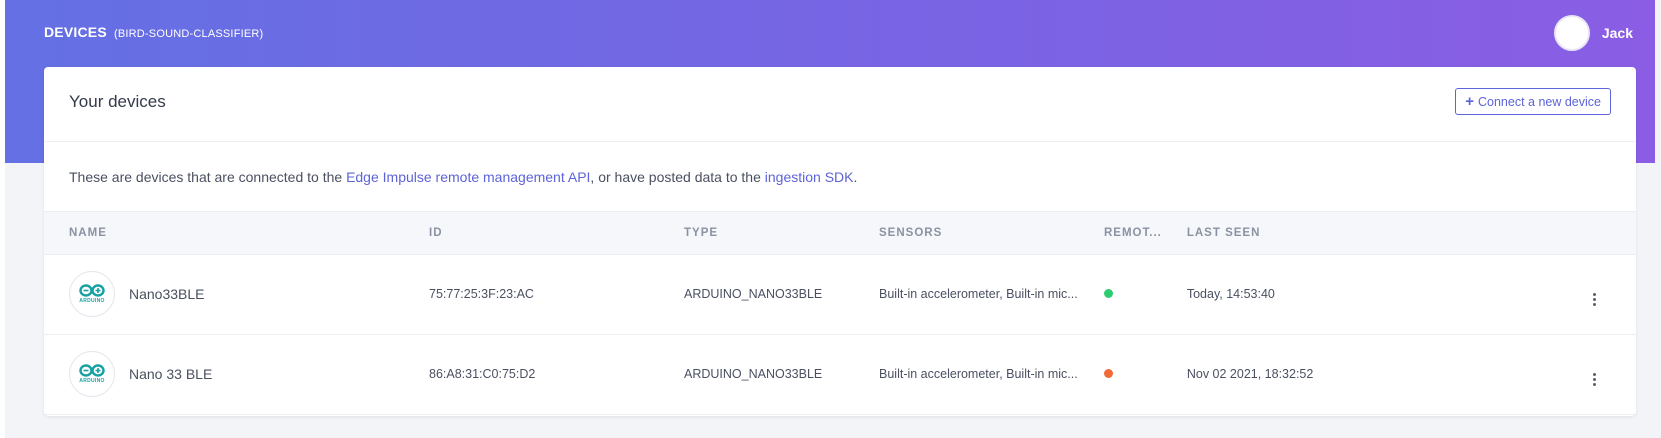 Image resolution: width=1661 pixels, height=438 pixels. What do you see at coordinates (224, 233) in the screenshot?
I see `column-header-name: NAME` at bounding box center [224, 233].